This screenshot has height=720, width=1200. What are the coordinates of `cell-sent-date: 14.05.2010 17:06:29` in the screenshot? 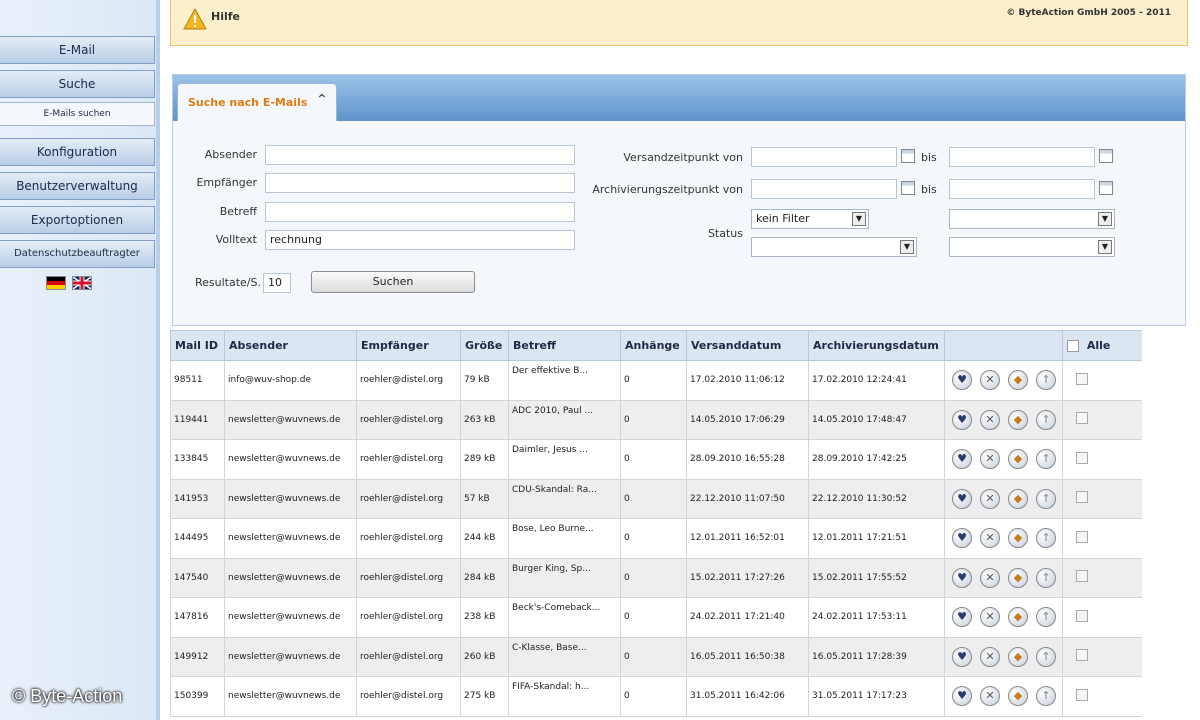 It's located at (747, 419).